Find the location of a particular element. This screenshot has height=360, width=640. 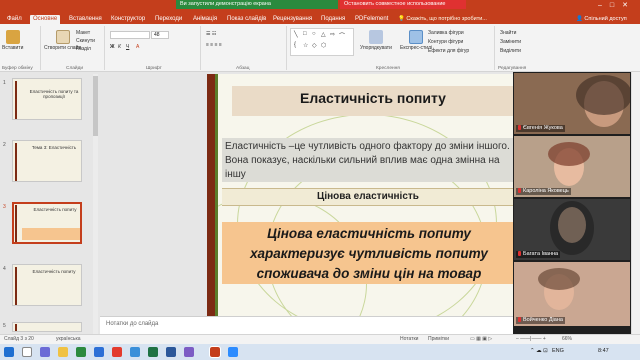

keyboard-language: ENG is located at coordinates (558, 351).